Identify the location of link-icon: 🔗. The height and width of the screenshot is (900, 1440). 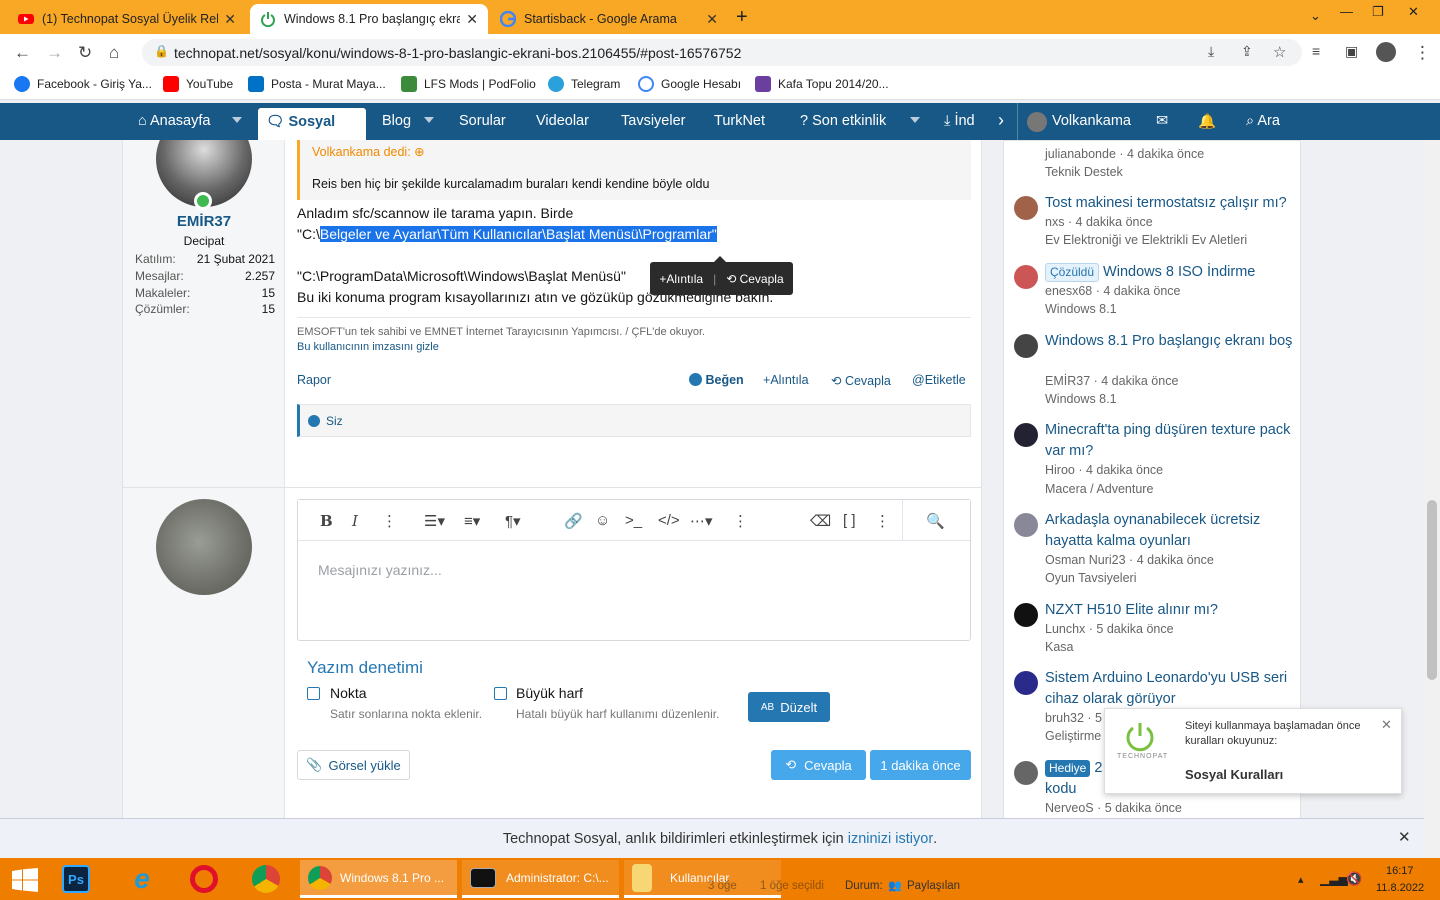
(573, 521).